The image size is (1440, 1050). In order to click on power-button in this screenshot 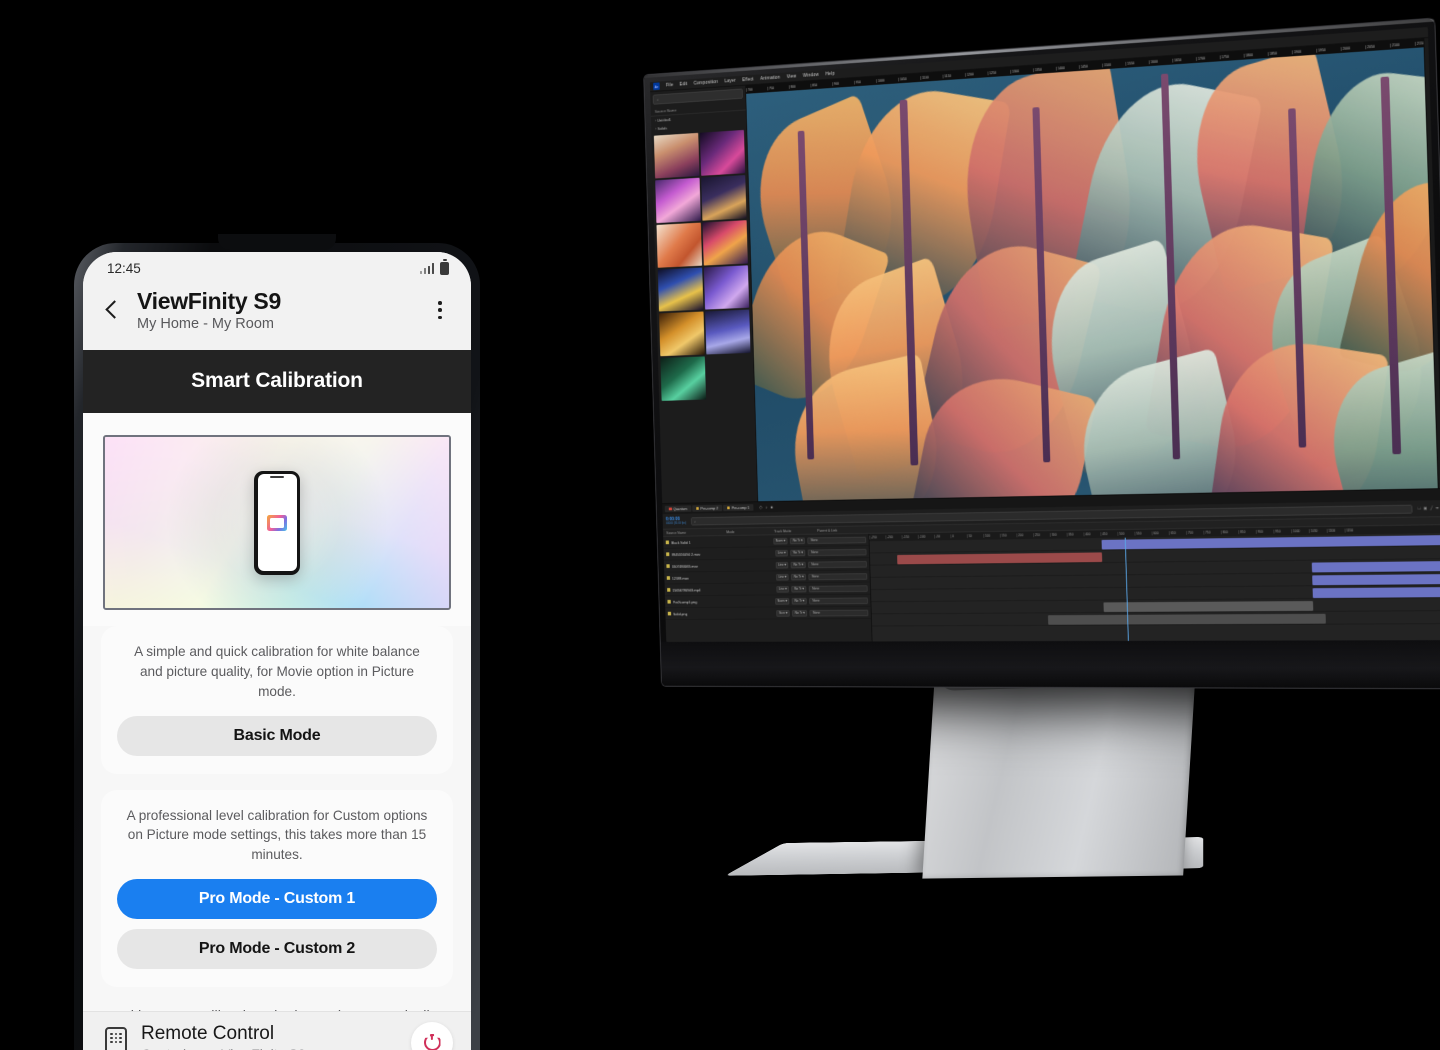, I will do `click(432, 1035)`.